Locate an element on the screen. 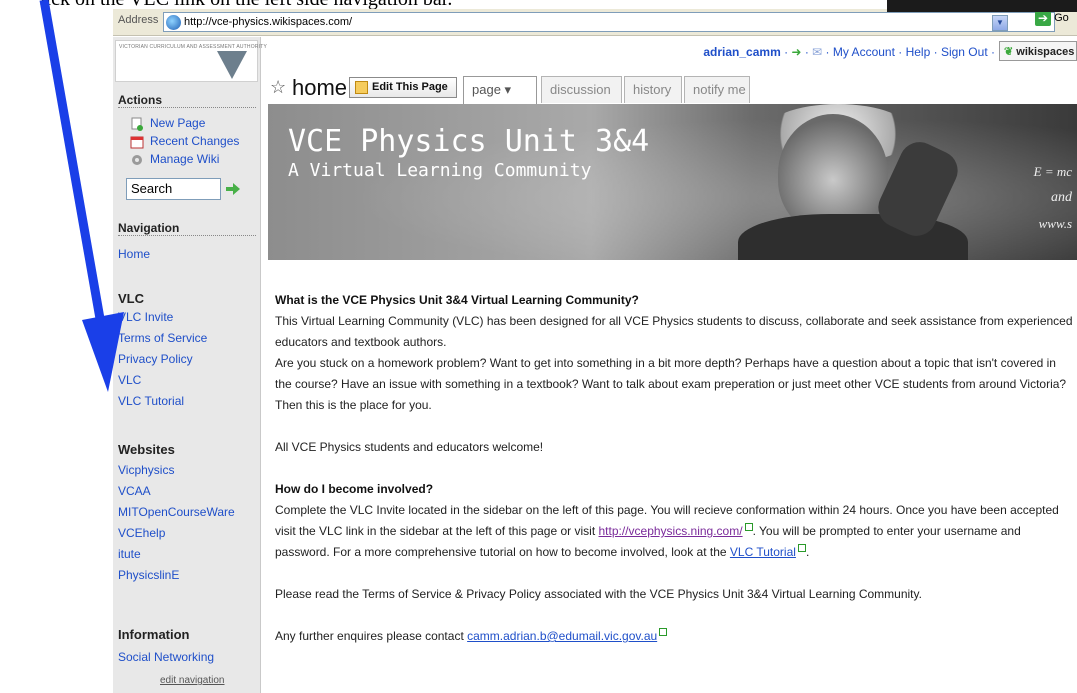  my-account-link: My Account is located at coordinates (864, 52).